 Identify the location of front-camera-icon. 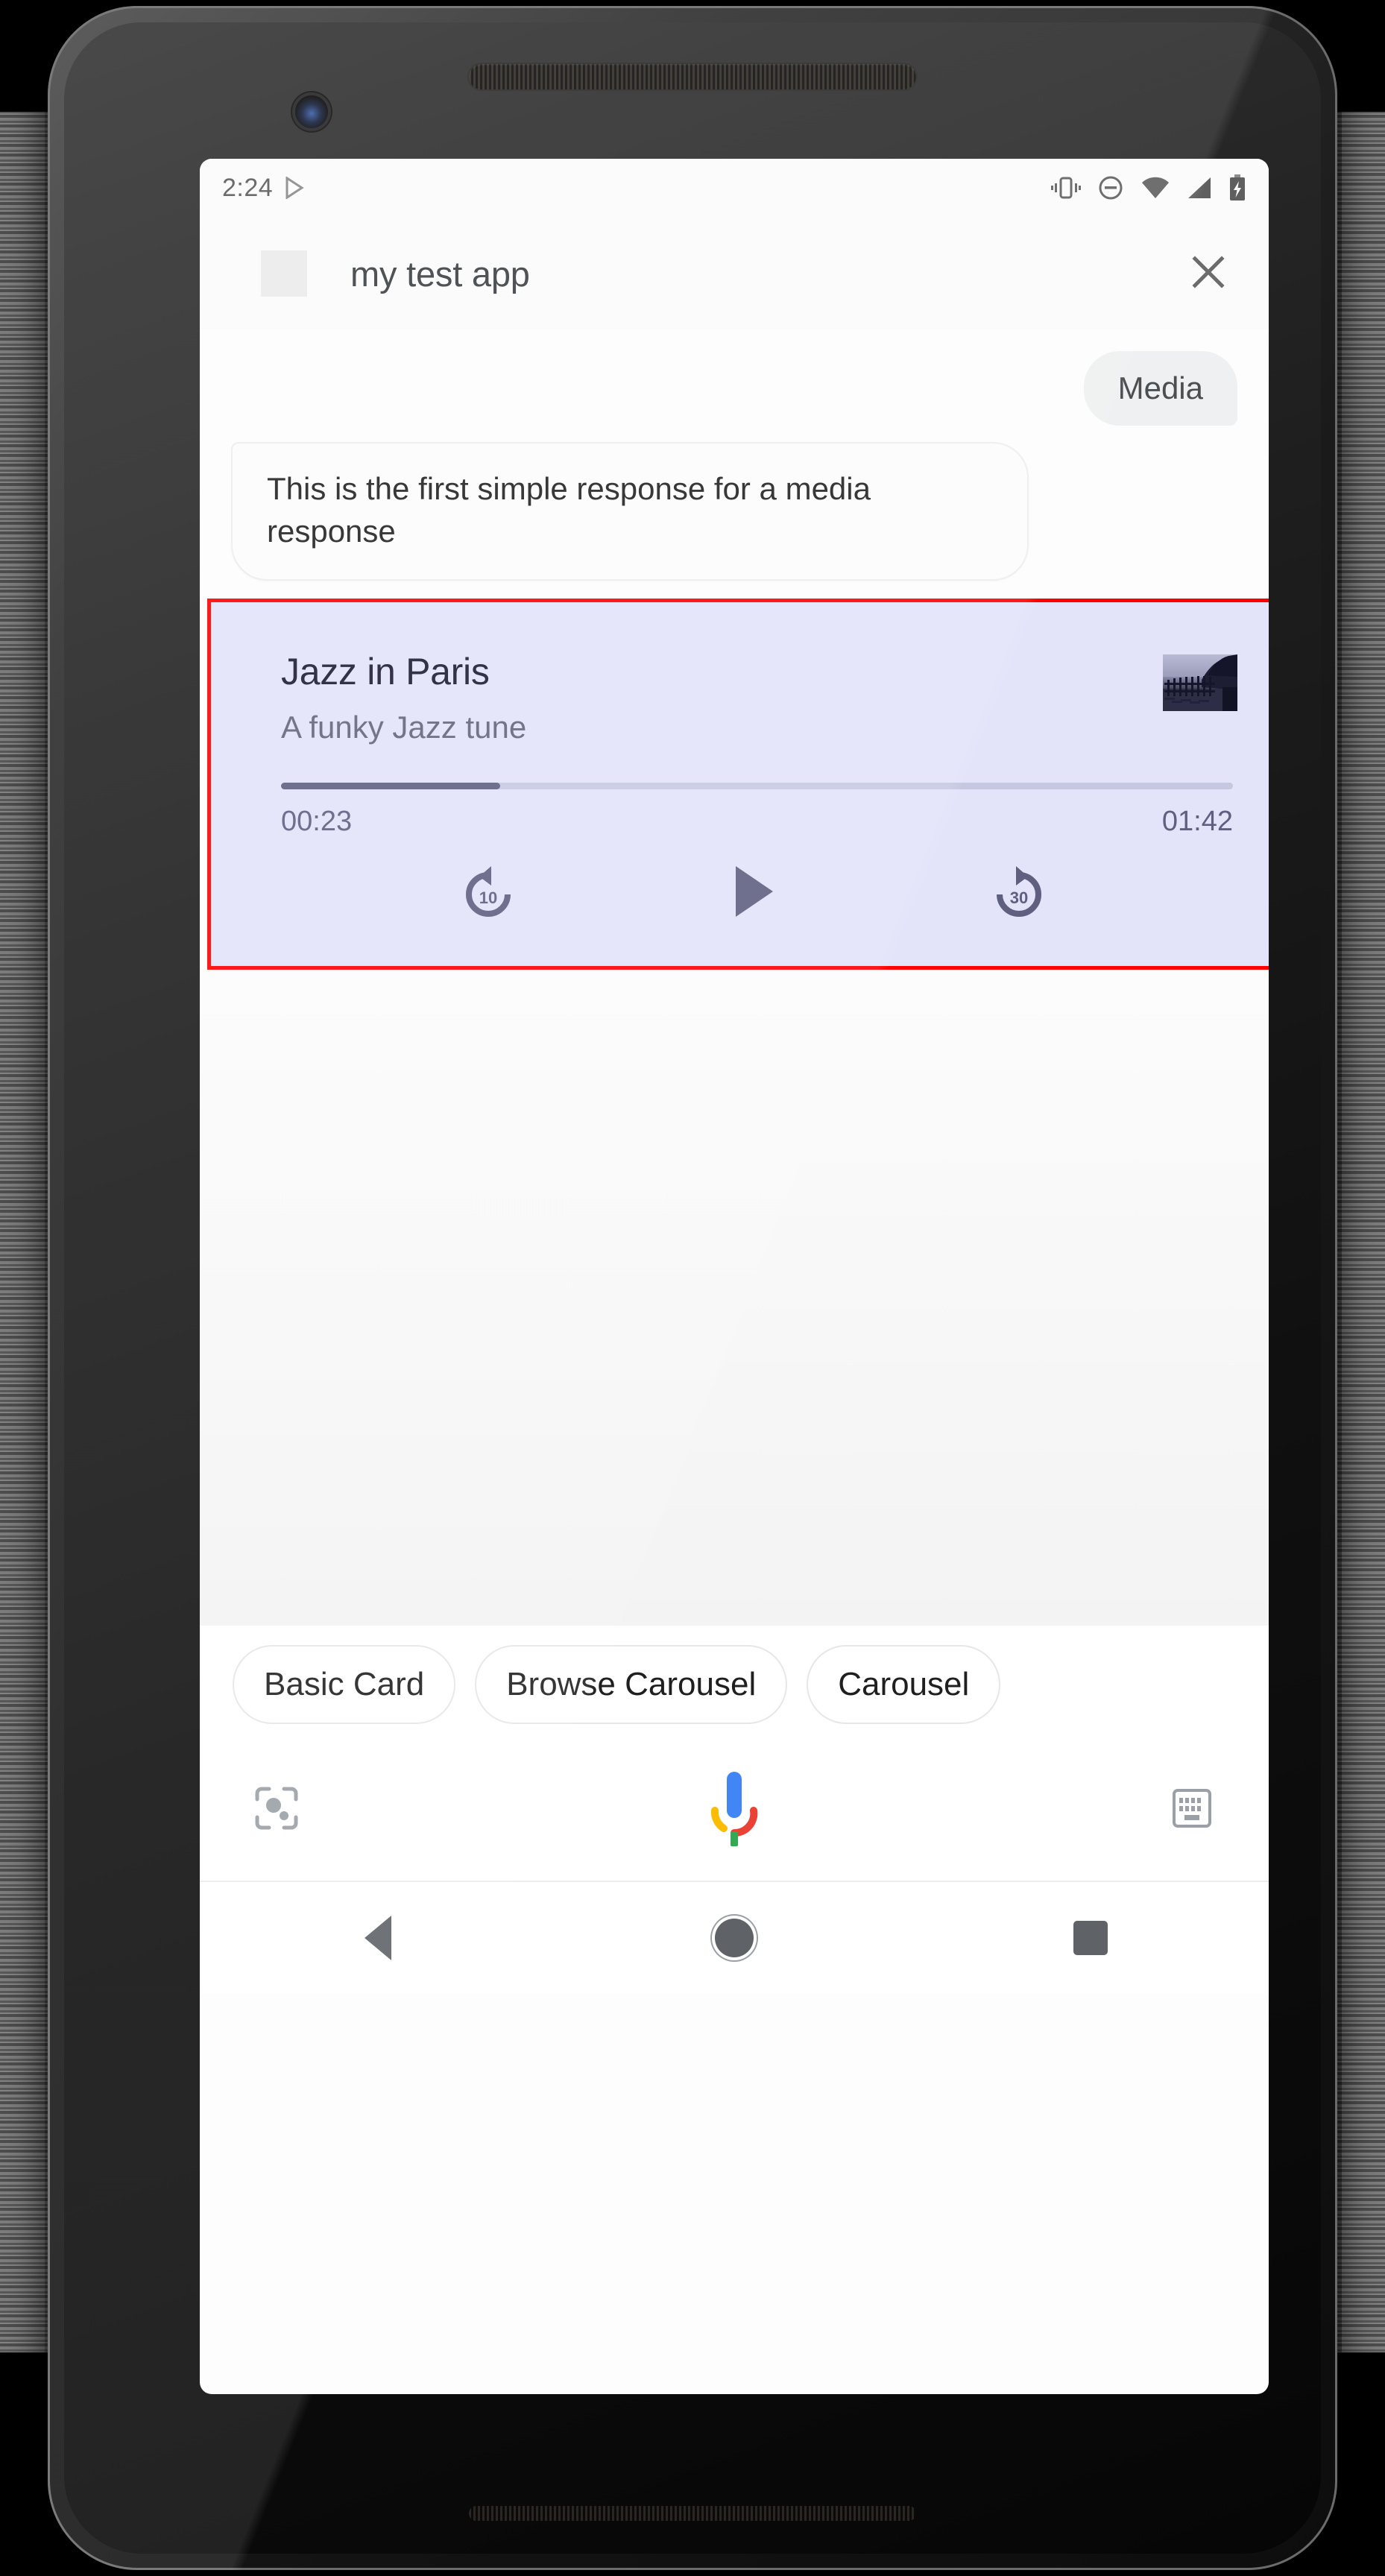
(311, 111).